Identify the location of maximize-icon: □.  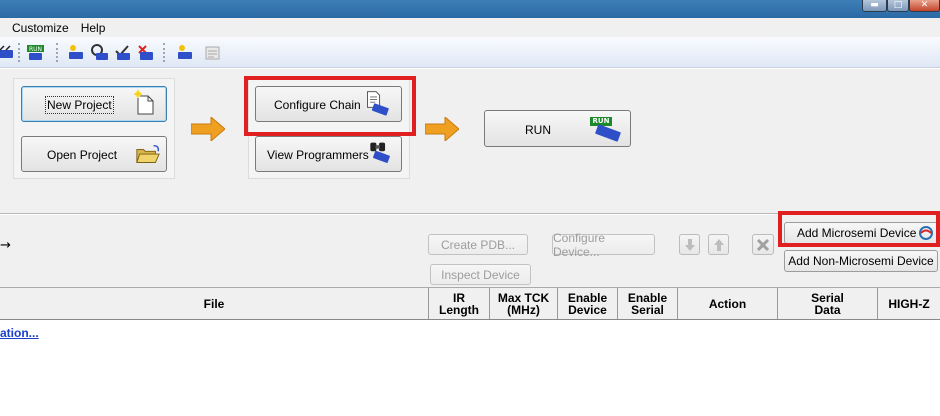
(898, 5).